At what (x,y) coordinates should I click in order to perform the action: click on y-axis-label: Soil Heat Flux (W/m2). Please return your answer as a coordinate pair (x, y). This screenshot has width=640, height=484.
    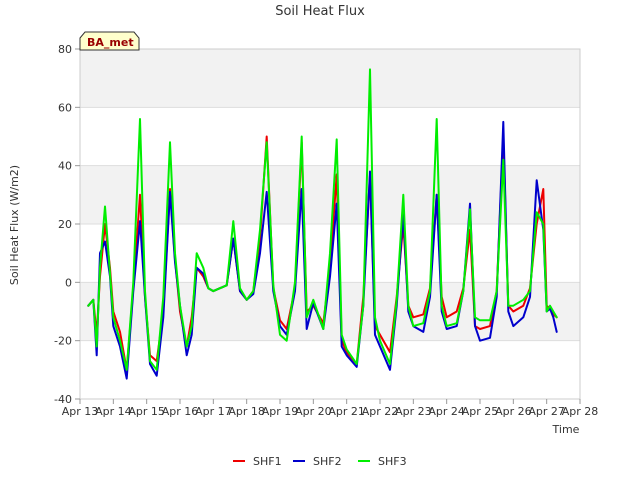
    Looking at the image, I should click on (14, 225).